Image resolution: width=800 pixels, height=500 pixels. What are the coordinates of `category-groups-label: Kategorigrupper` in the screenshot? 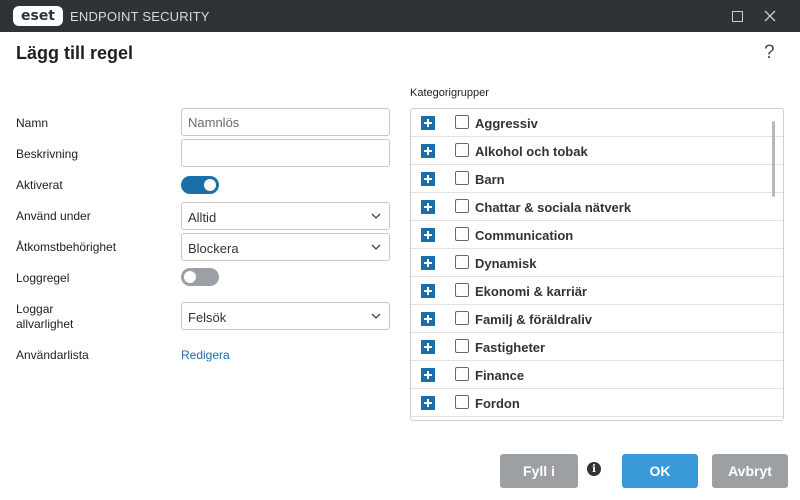 It's located at (449, 93).